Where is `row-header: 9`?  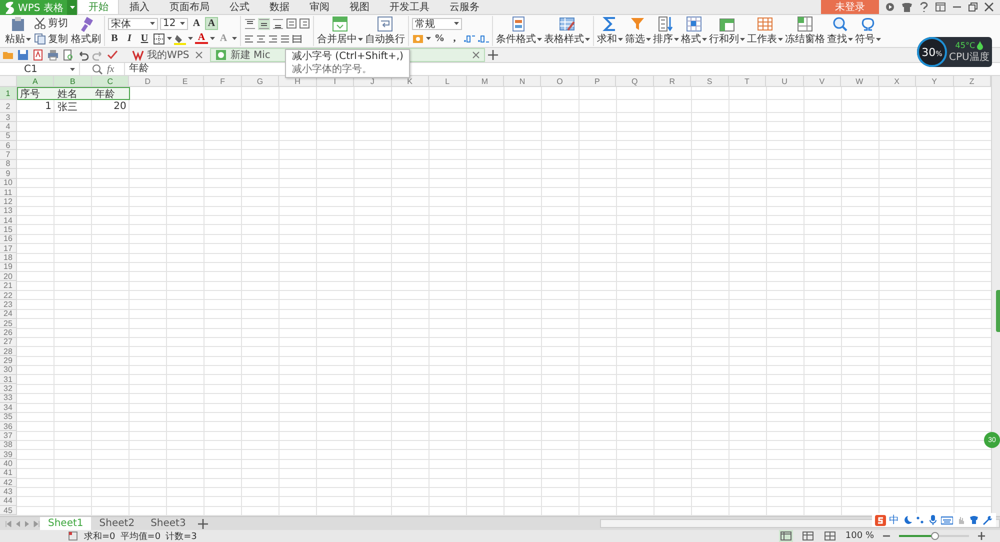
row-header: 9 is located at coordinates (8, 174).